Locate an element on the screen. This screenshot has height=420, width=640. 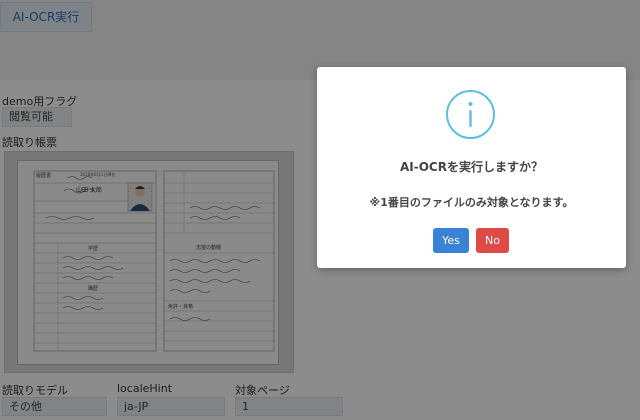
dialog-title: AI-OCRを実行しますか？ is located at coordinates (471, 167).